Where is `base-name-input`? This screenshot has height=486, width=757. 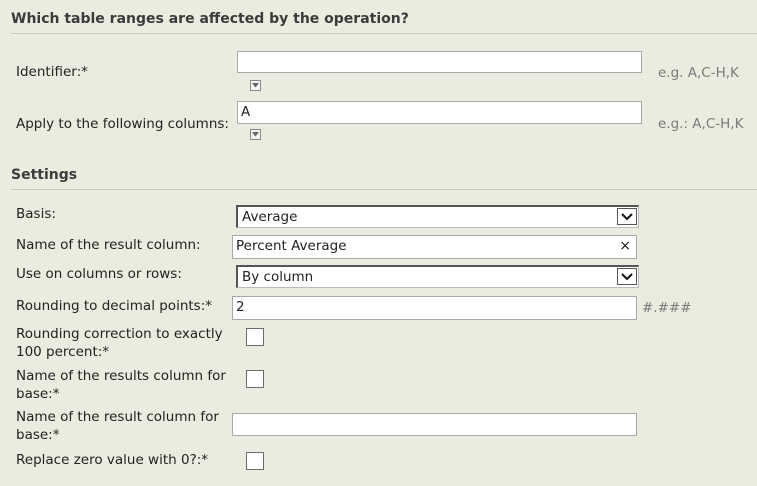
base-name-input is located at coordinates (434, 424).